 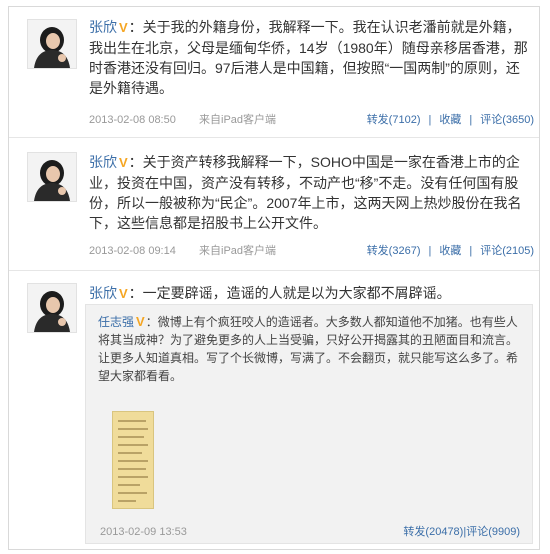 What do you see at coordinates (507, 120) in the screenshot?
I see `comment-button: 评论(3650)` at bounding box center [507, 120].